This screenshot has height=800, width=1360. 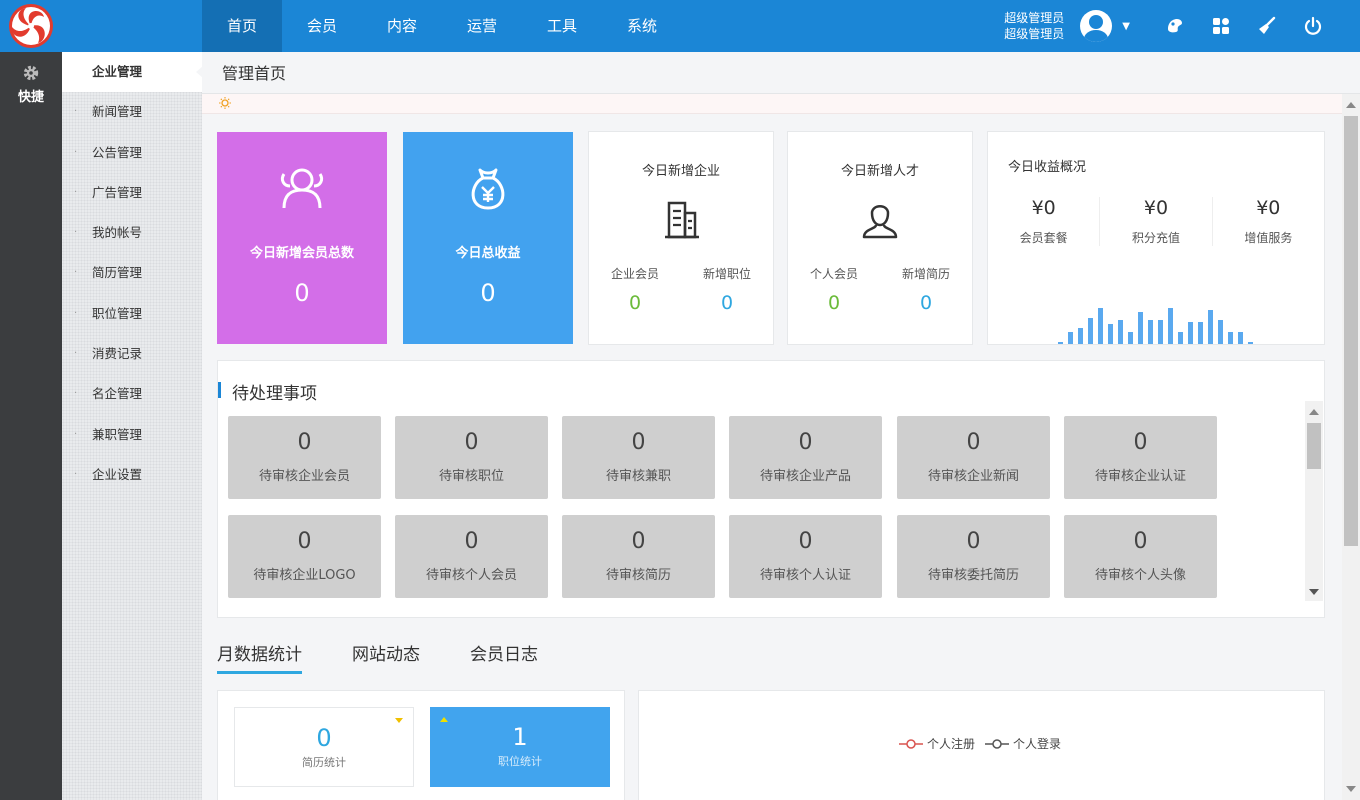 I want to click on stats-tabs: 月数据统计 网站动态 会员日志, so click(x=402, y=657).